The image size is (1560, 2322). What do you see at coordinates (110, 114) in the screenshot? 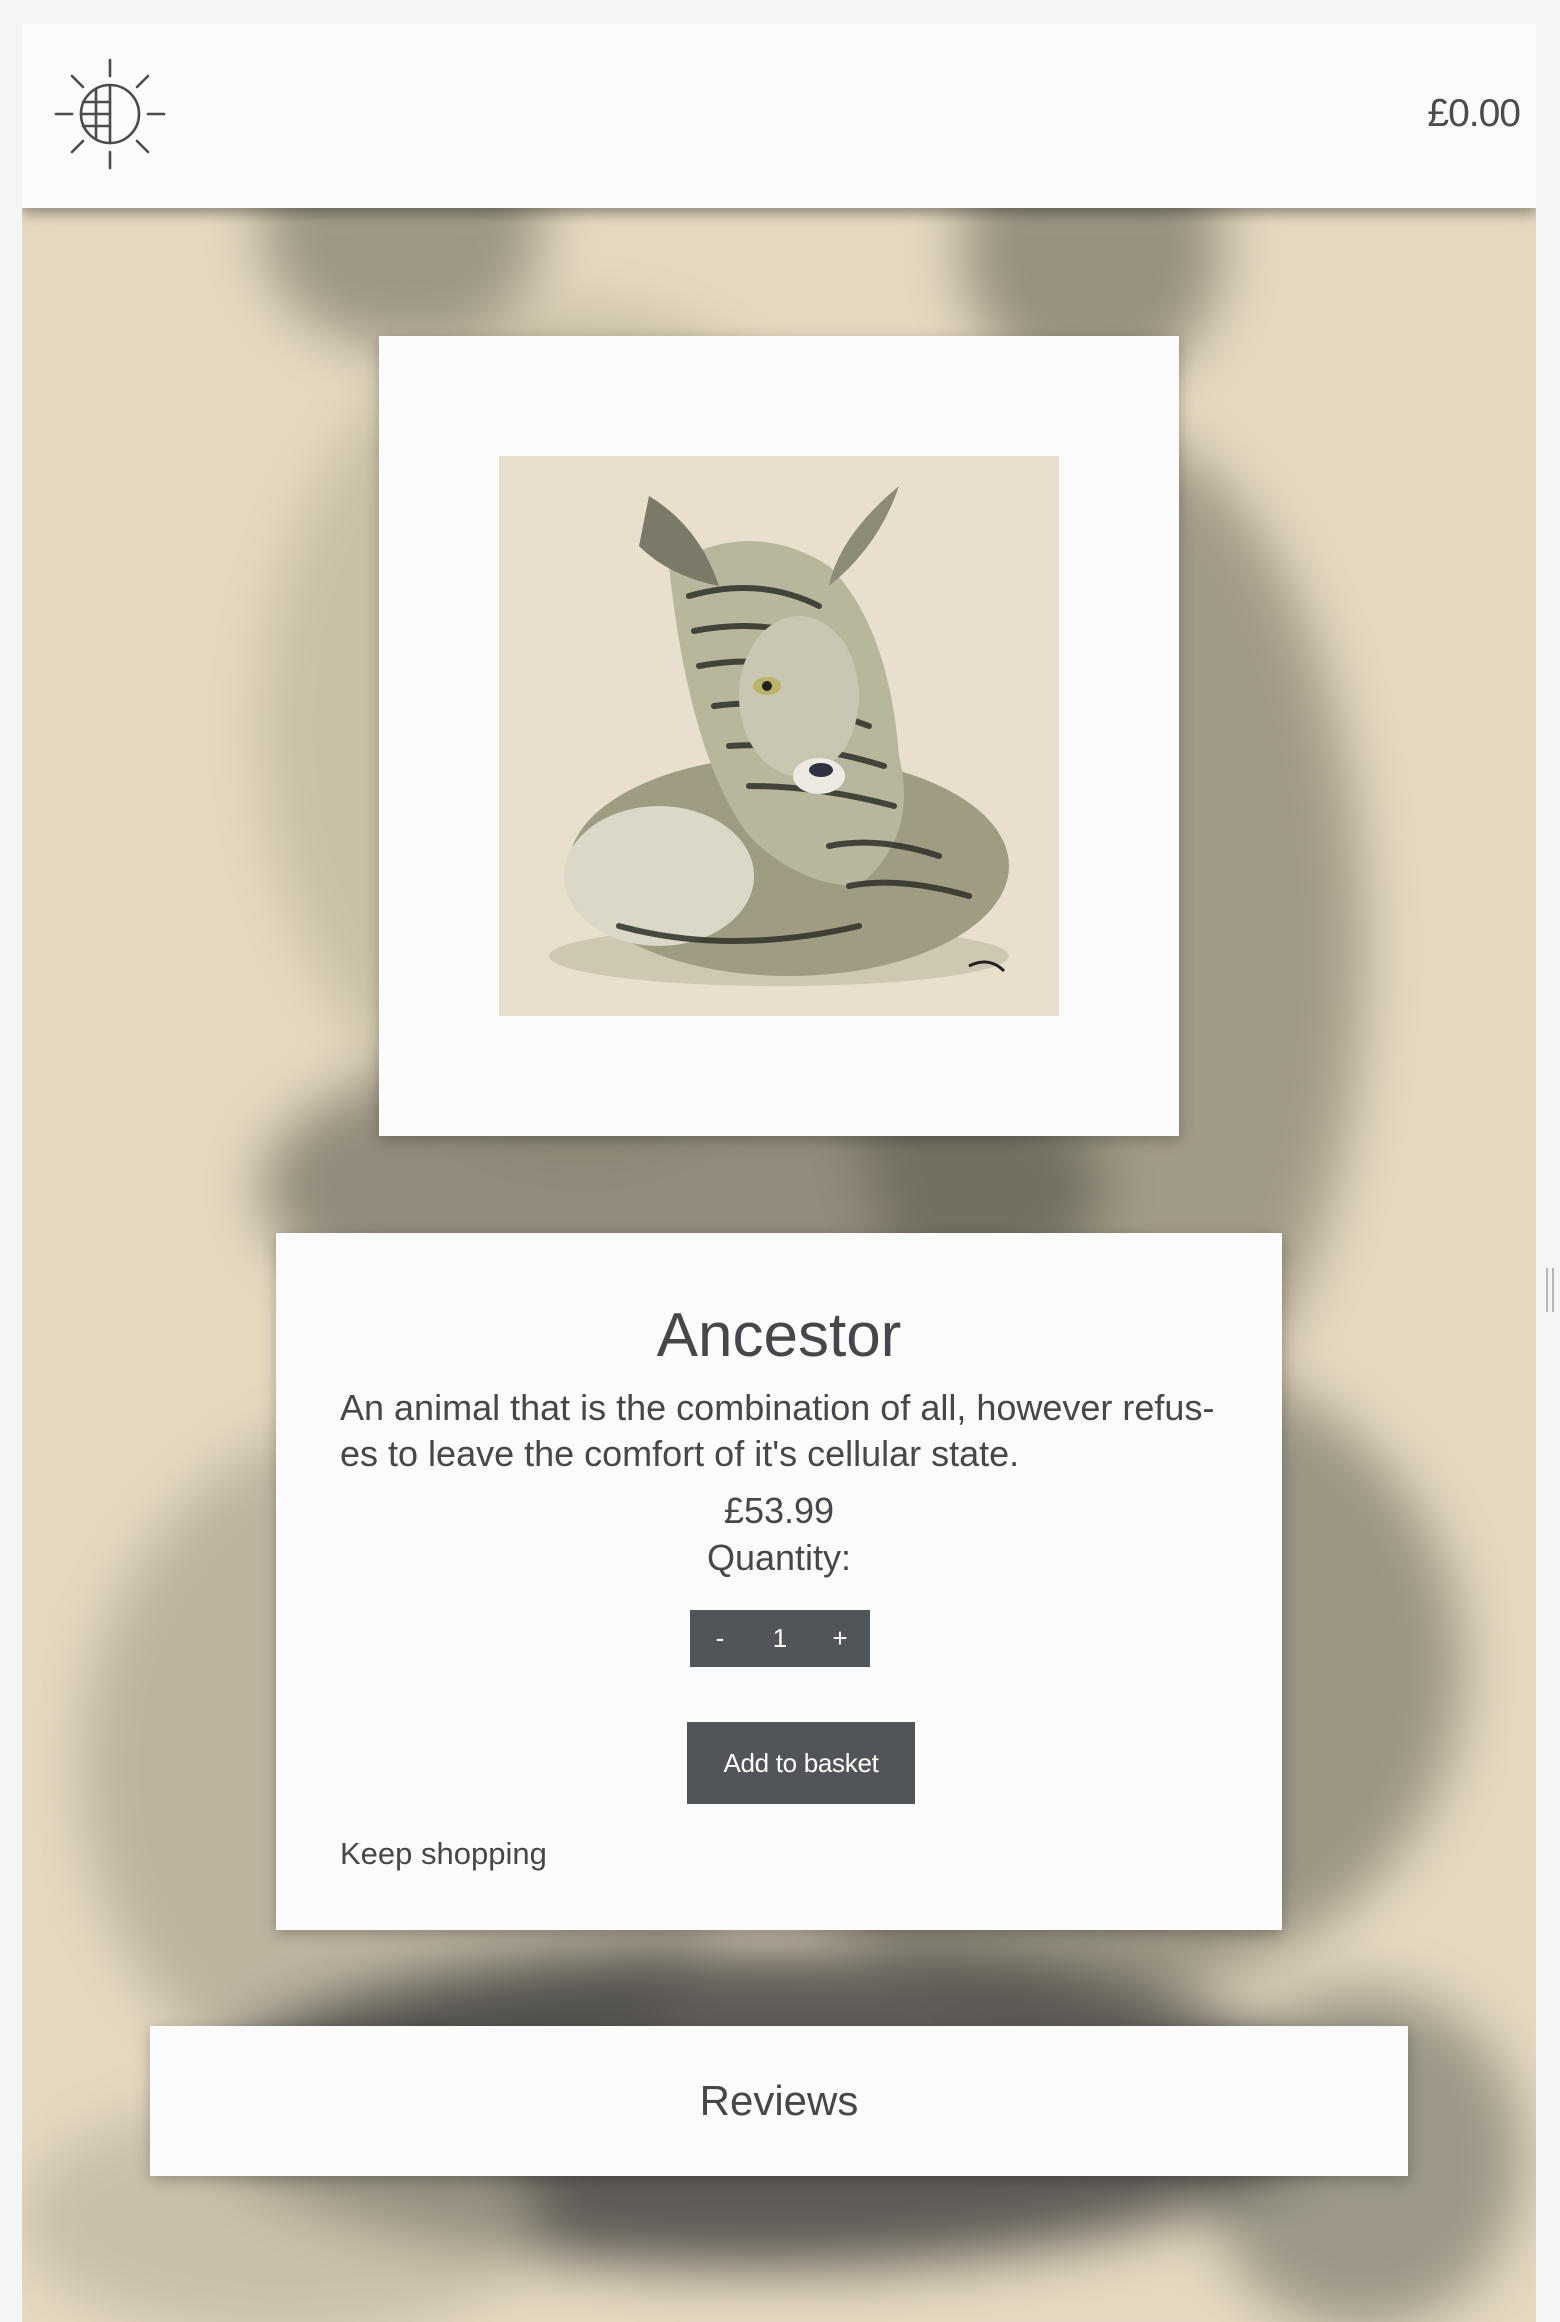
I see `sun-globe-logo-icon` at bounding box center [110, 114].